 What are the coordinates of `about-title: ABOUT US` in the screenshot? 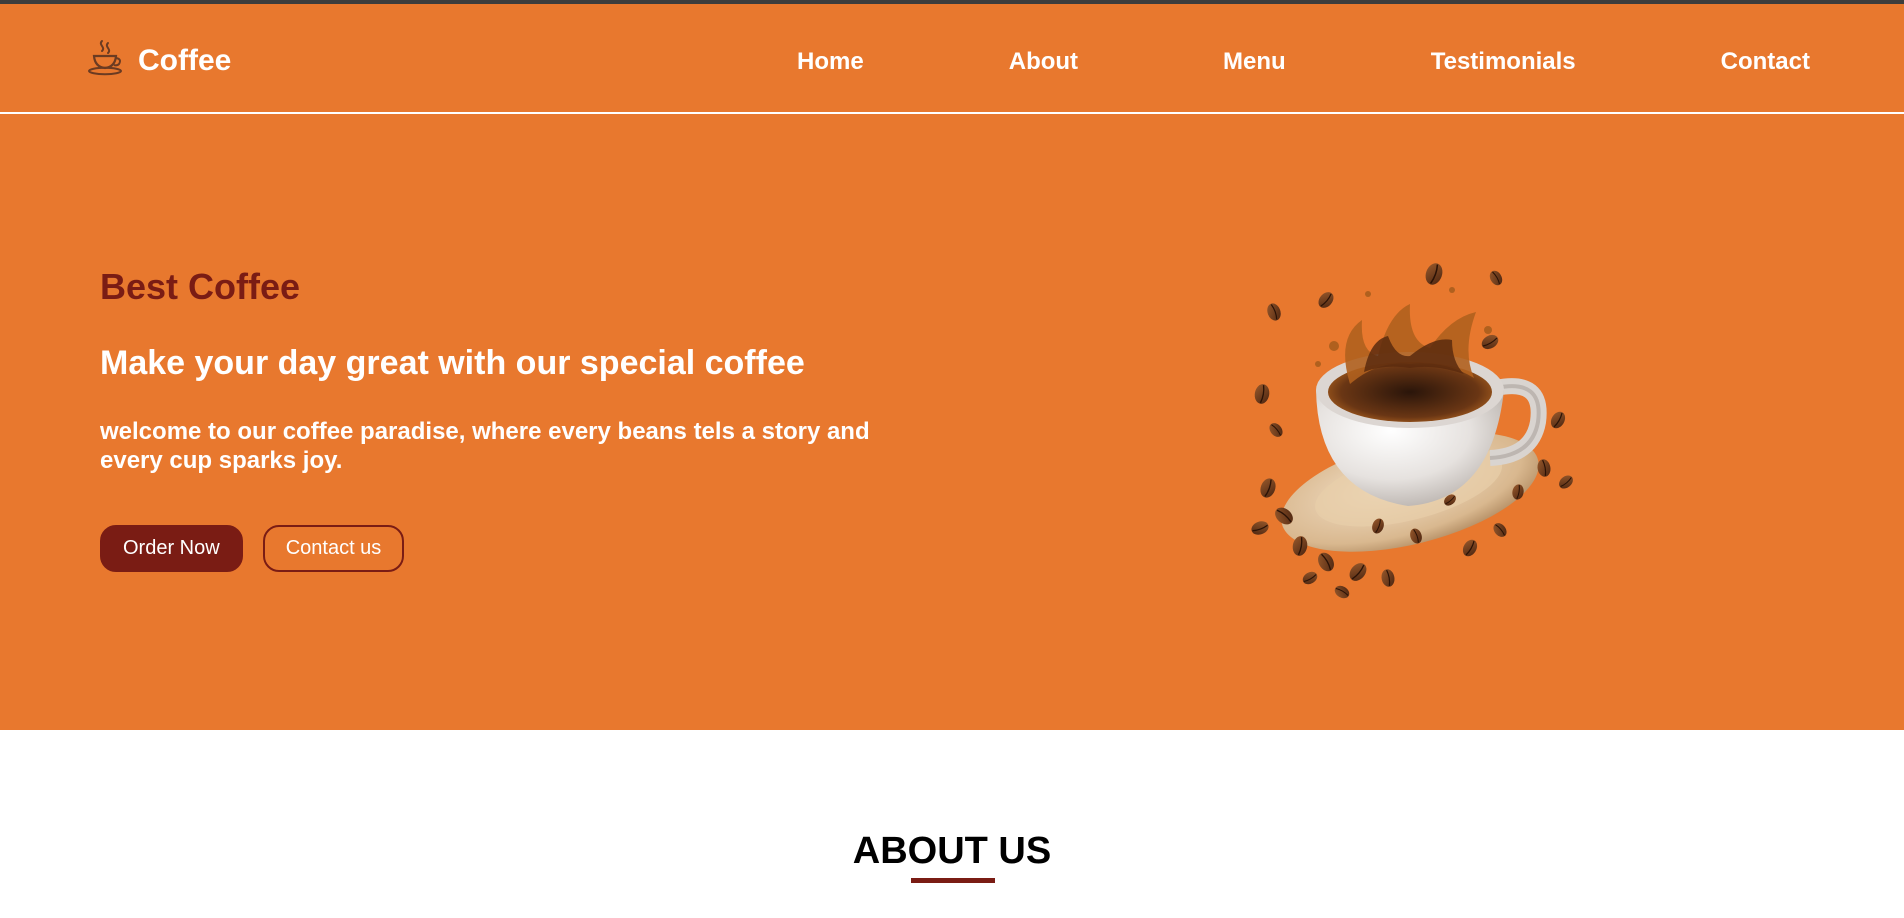 It's located at (952, 851).